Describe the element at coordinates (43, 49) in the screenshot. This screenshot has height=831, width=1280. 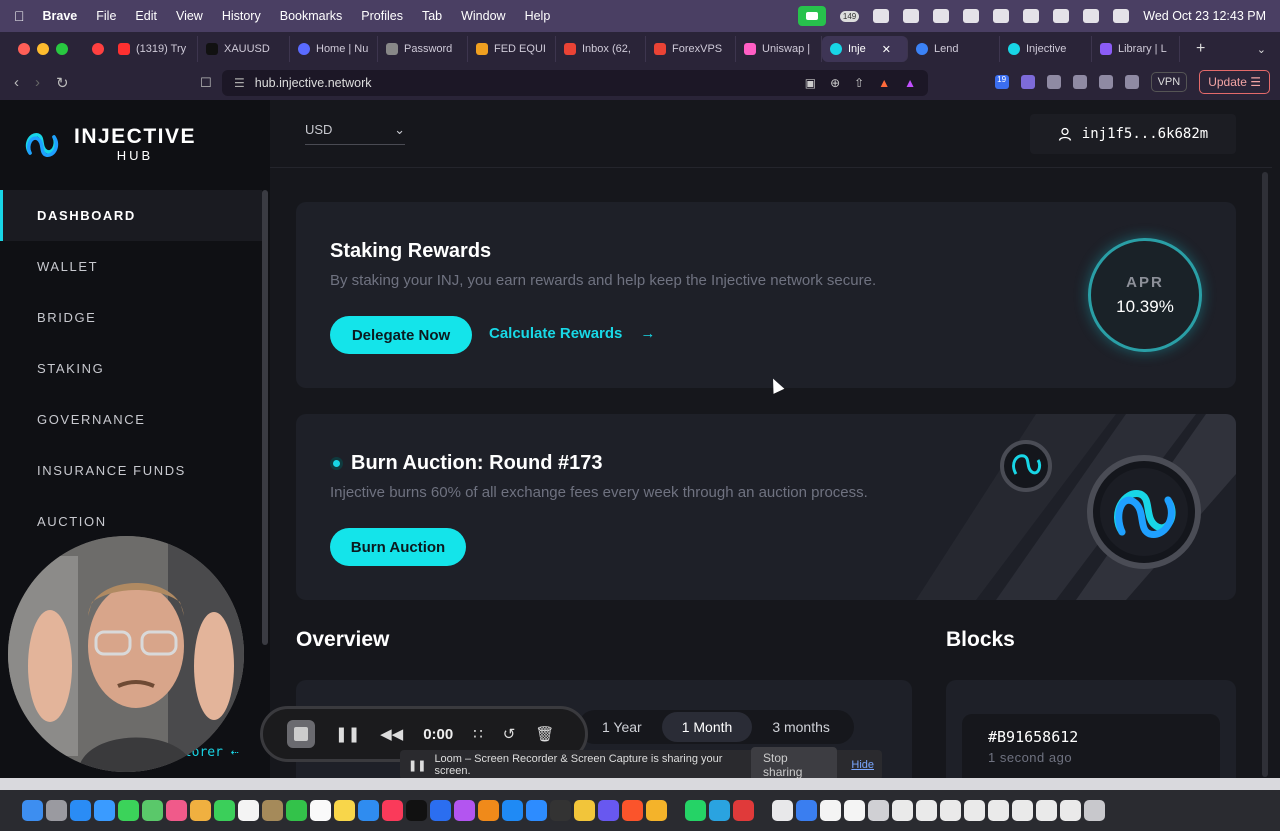
I see `minimize-window-icon` at that location.